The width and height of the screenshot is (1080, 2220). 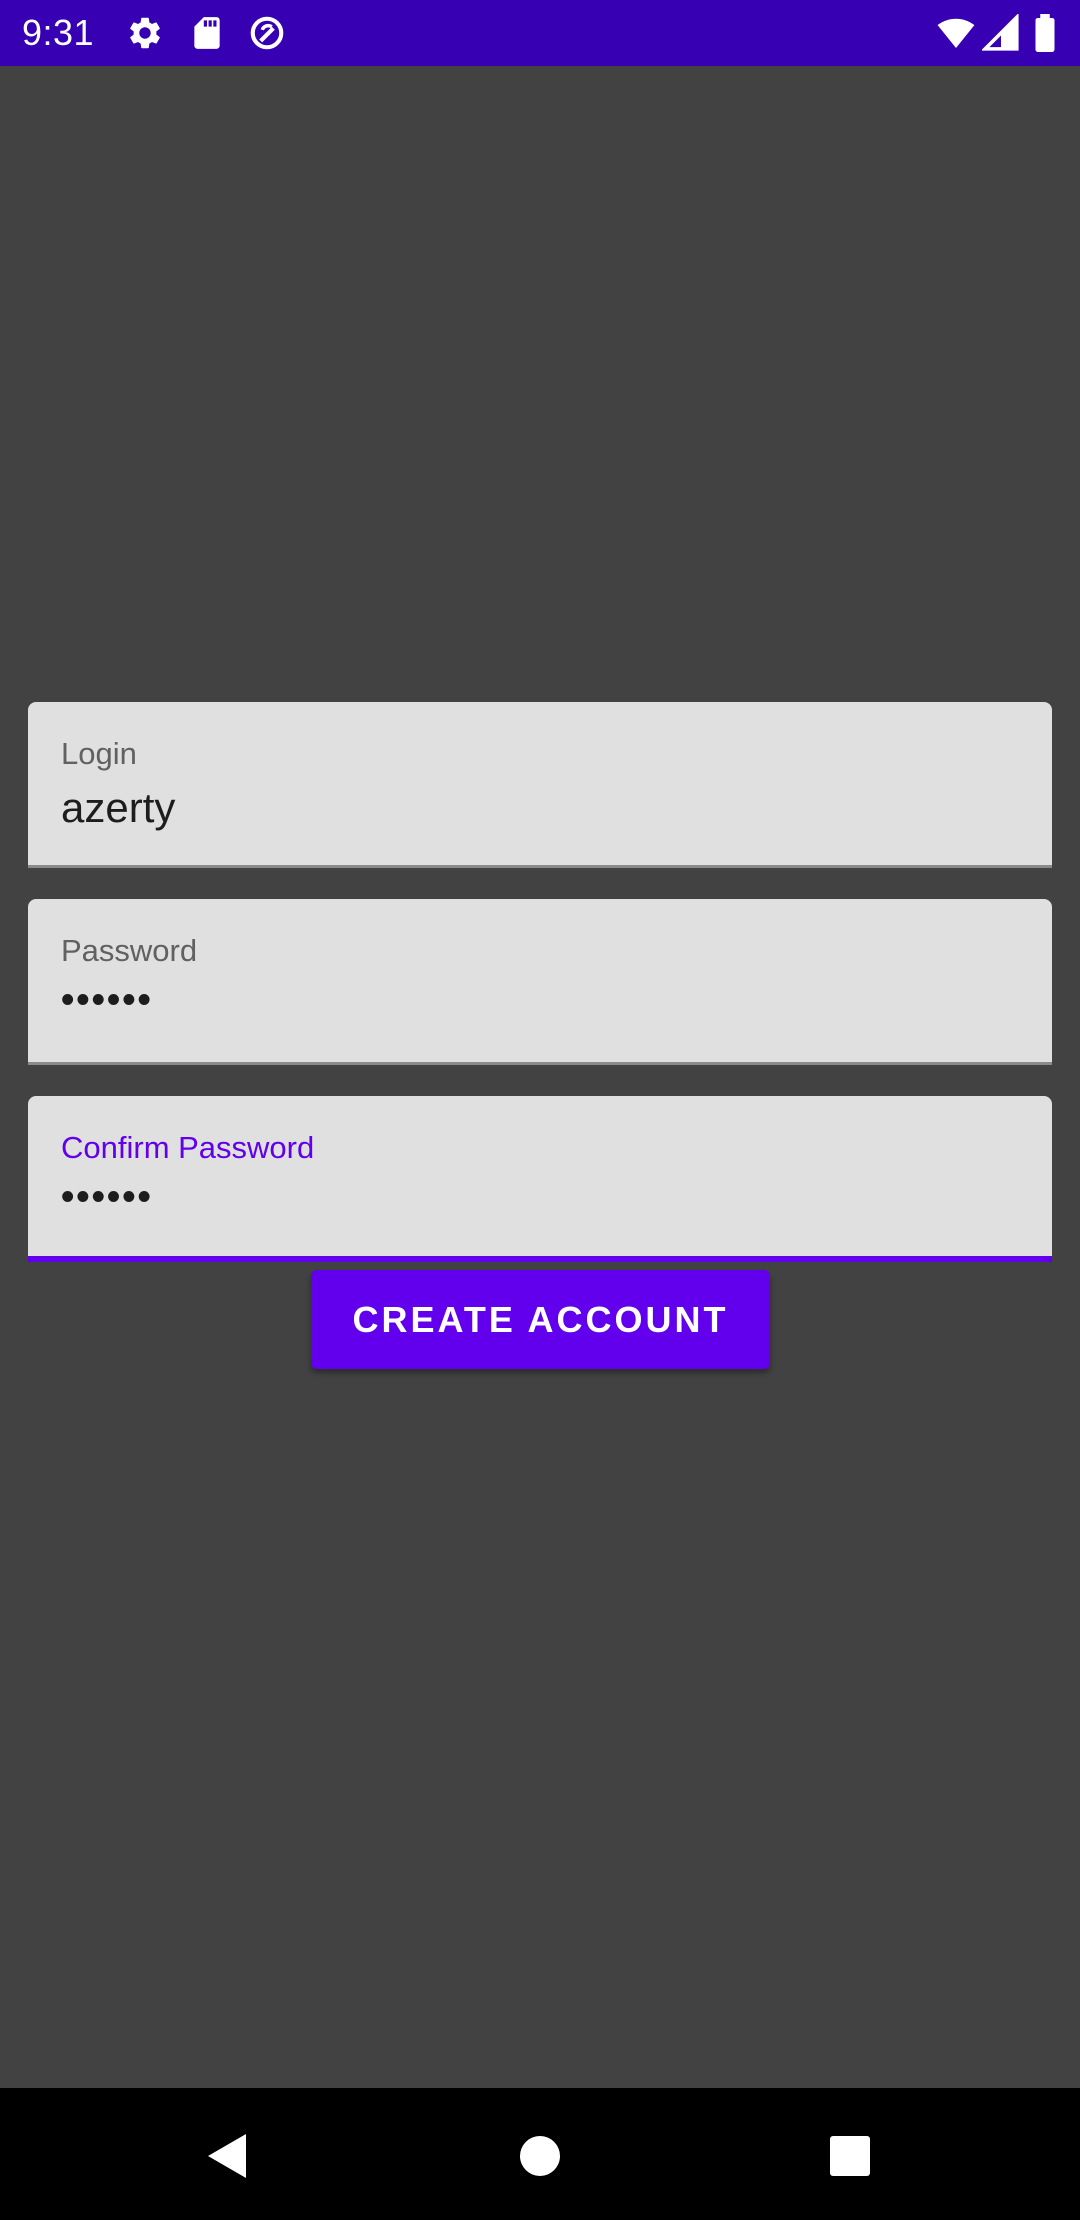 I want to click on recents-icon, so click(x=850, y=2154).